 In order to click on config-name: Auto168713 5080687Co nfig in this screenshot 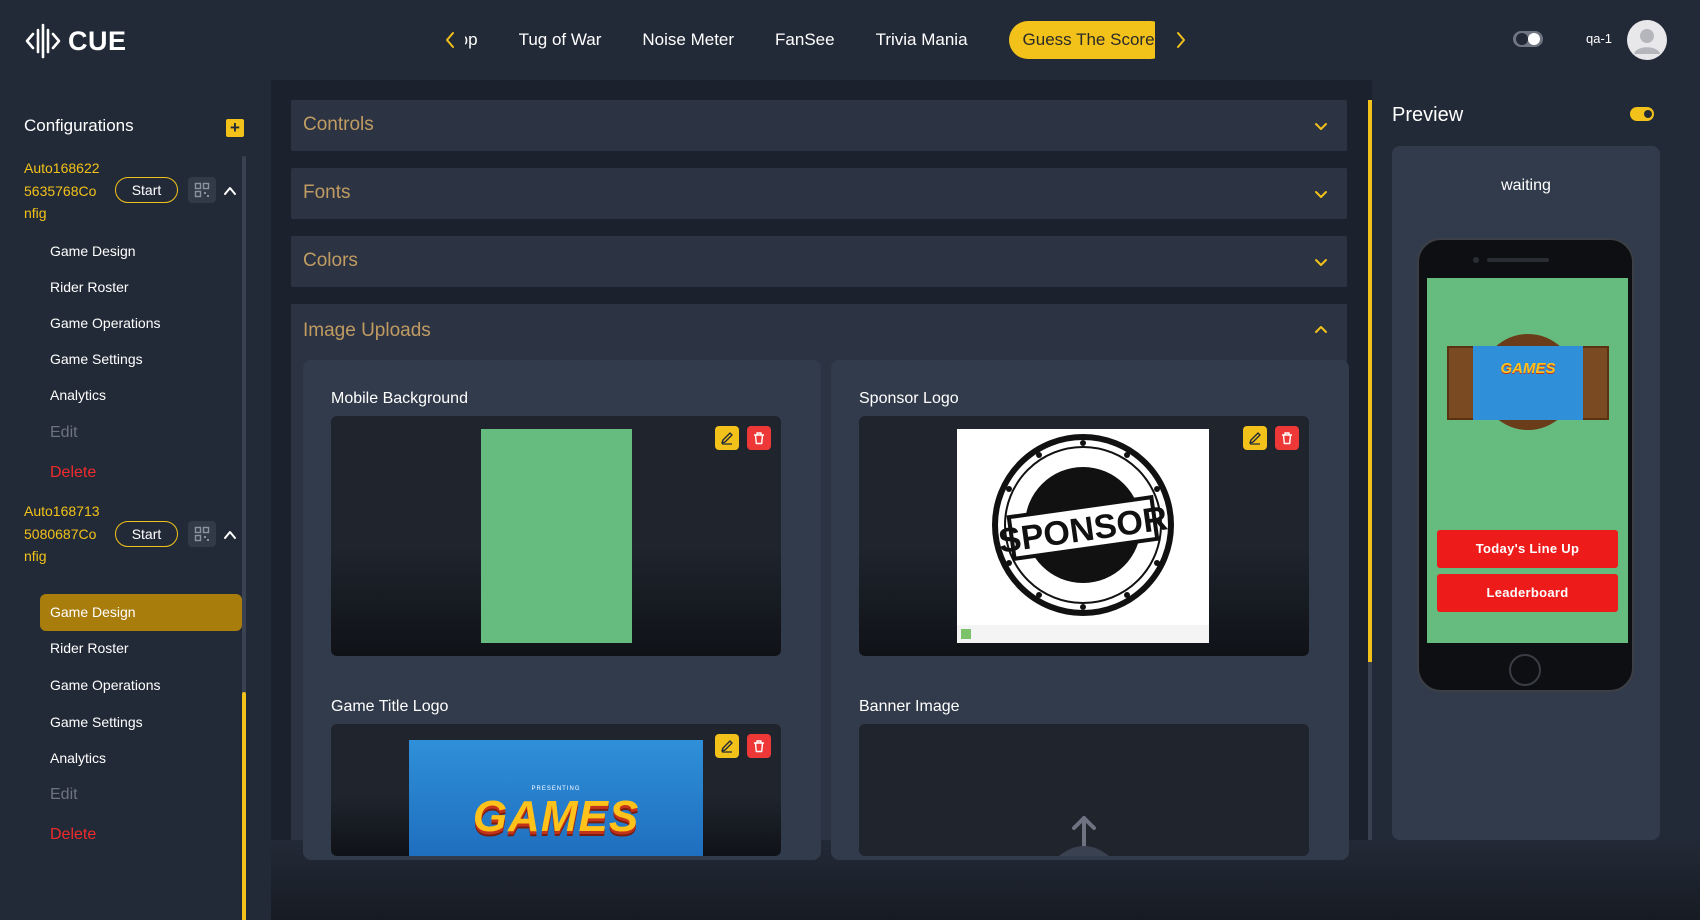, I will do `click(68, 534)`.